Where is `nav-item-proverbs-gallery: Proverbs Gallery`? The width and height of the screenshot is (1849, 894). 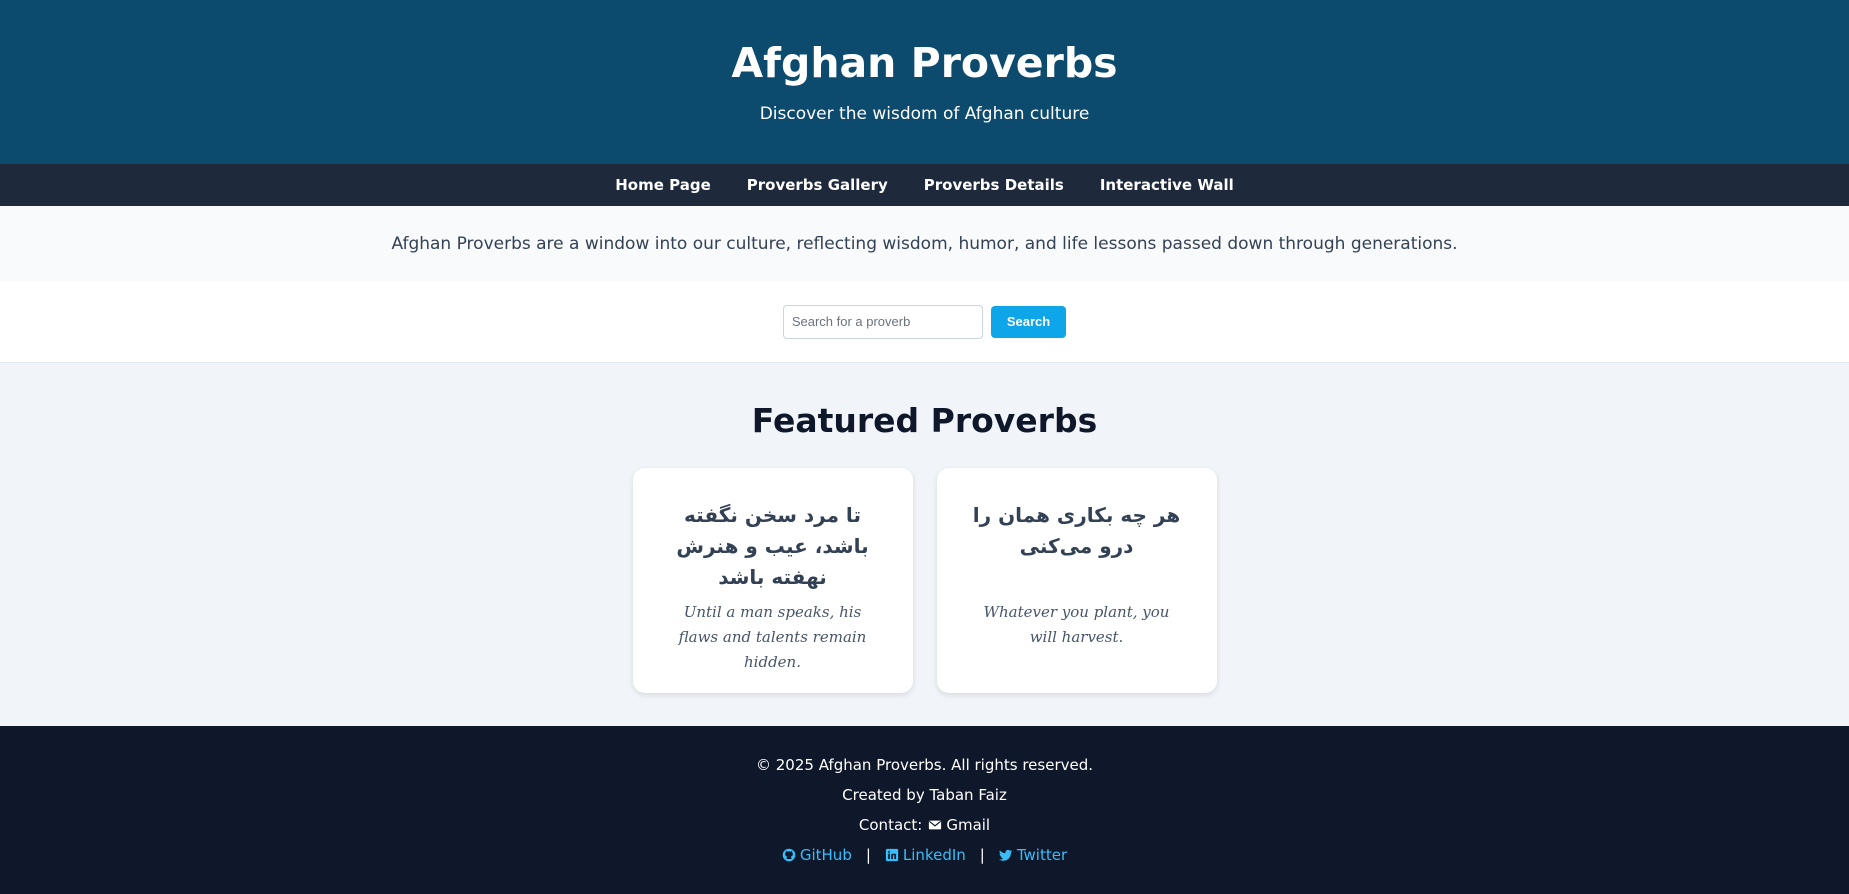 nav-item-proverbs-gallery: Proverbs Gallery is located at coordinates (817, 185).